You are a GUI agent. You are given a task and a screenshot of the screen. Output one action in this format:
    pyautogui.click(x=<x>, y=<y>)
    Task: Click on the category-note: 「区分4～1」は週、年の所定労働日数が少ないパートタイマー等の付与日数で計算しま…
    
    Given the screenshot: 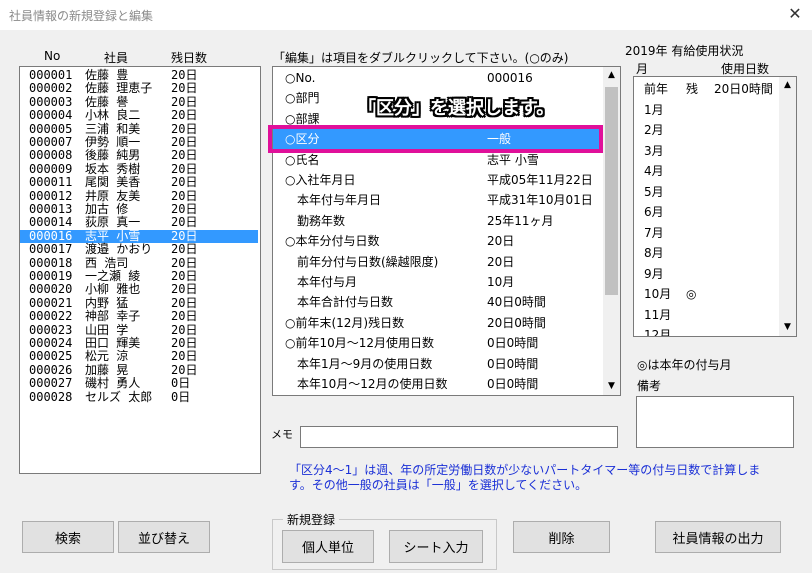 What is the action you would take?
    pyautogui.click(x=525, y=477)
    